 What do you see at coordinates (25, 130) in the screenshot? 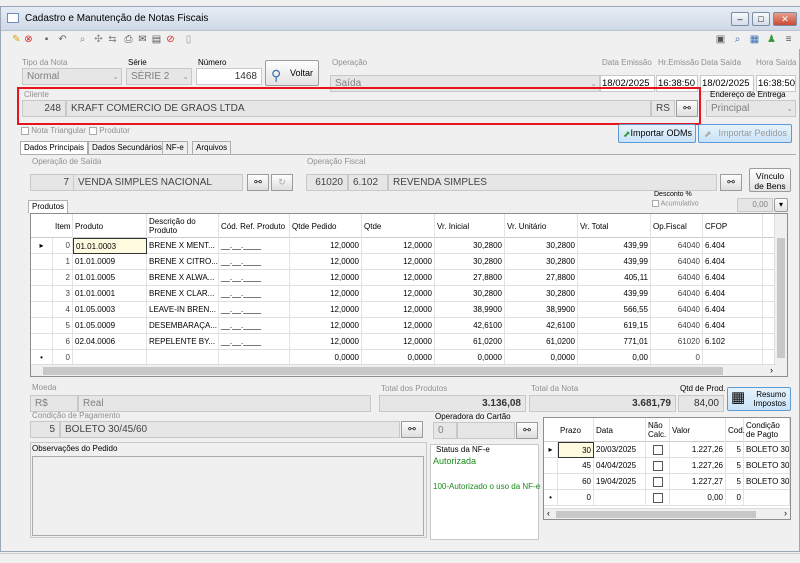
I see `triangular-check` at bounding box center [25, 130].